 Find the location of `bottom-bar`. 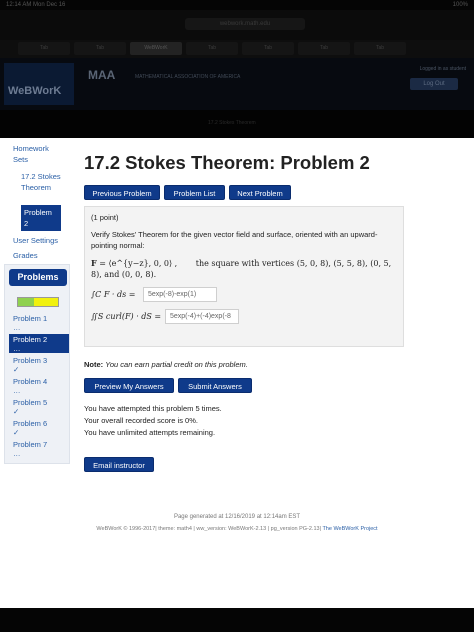

bottom-bar is located at coordinates (237, 620).